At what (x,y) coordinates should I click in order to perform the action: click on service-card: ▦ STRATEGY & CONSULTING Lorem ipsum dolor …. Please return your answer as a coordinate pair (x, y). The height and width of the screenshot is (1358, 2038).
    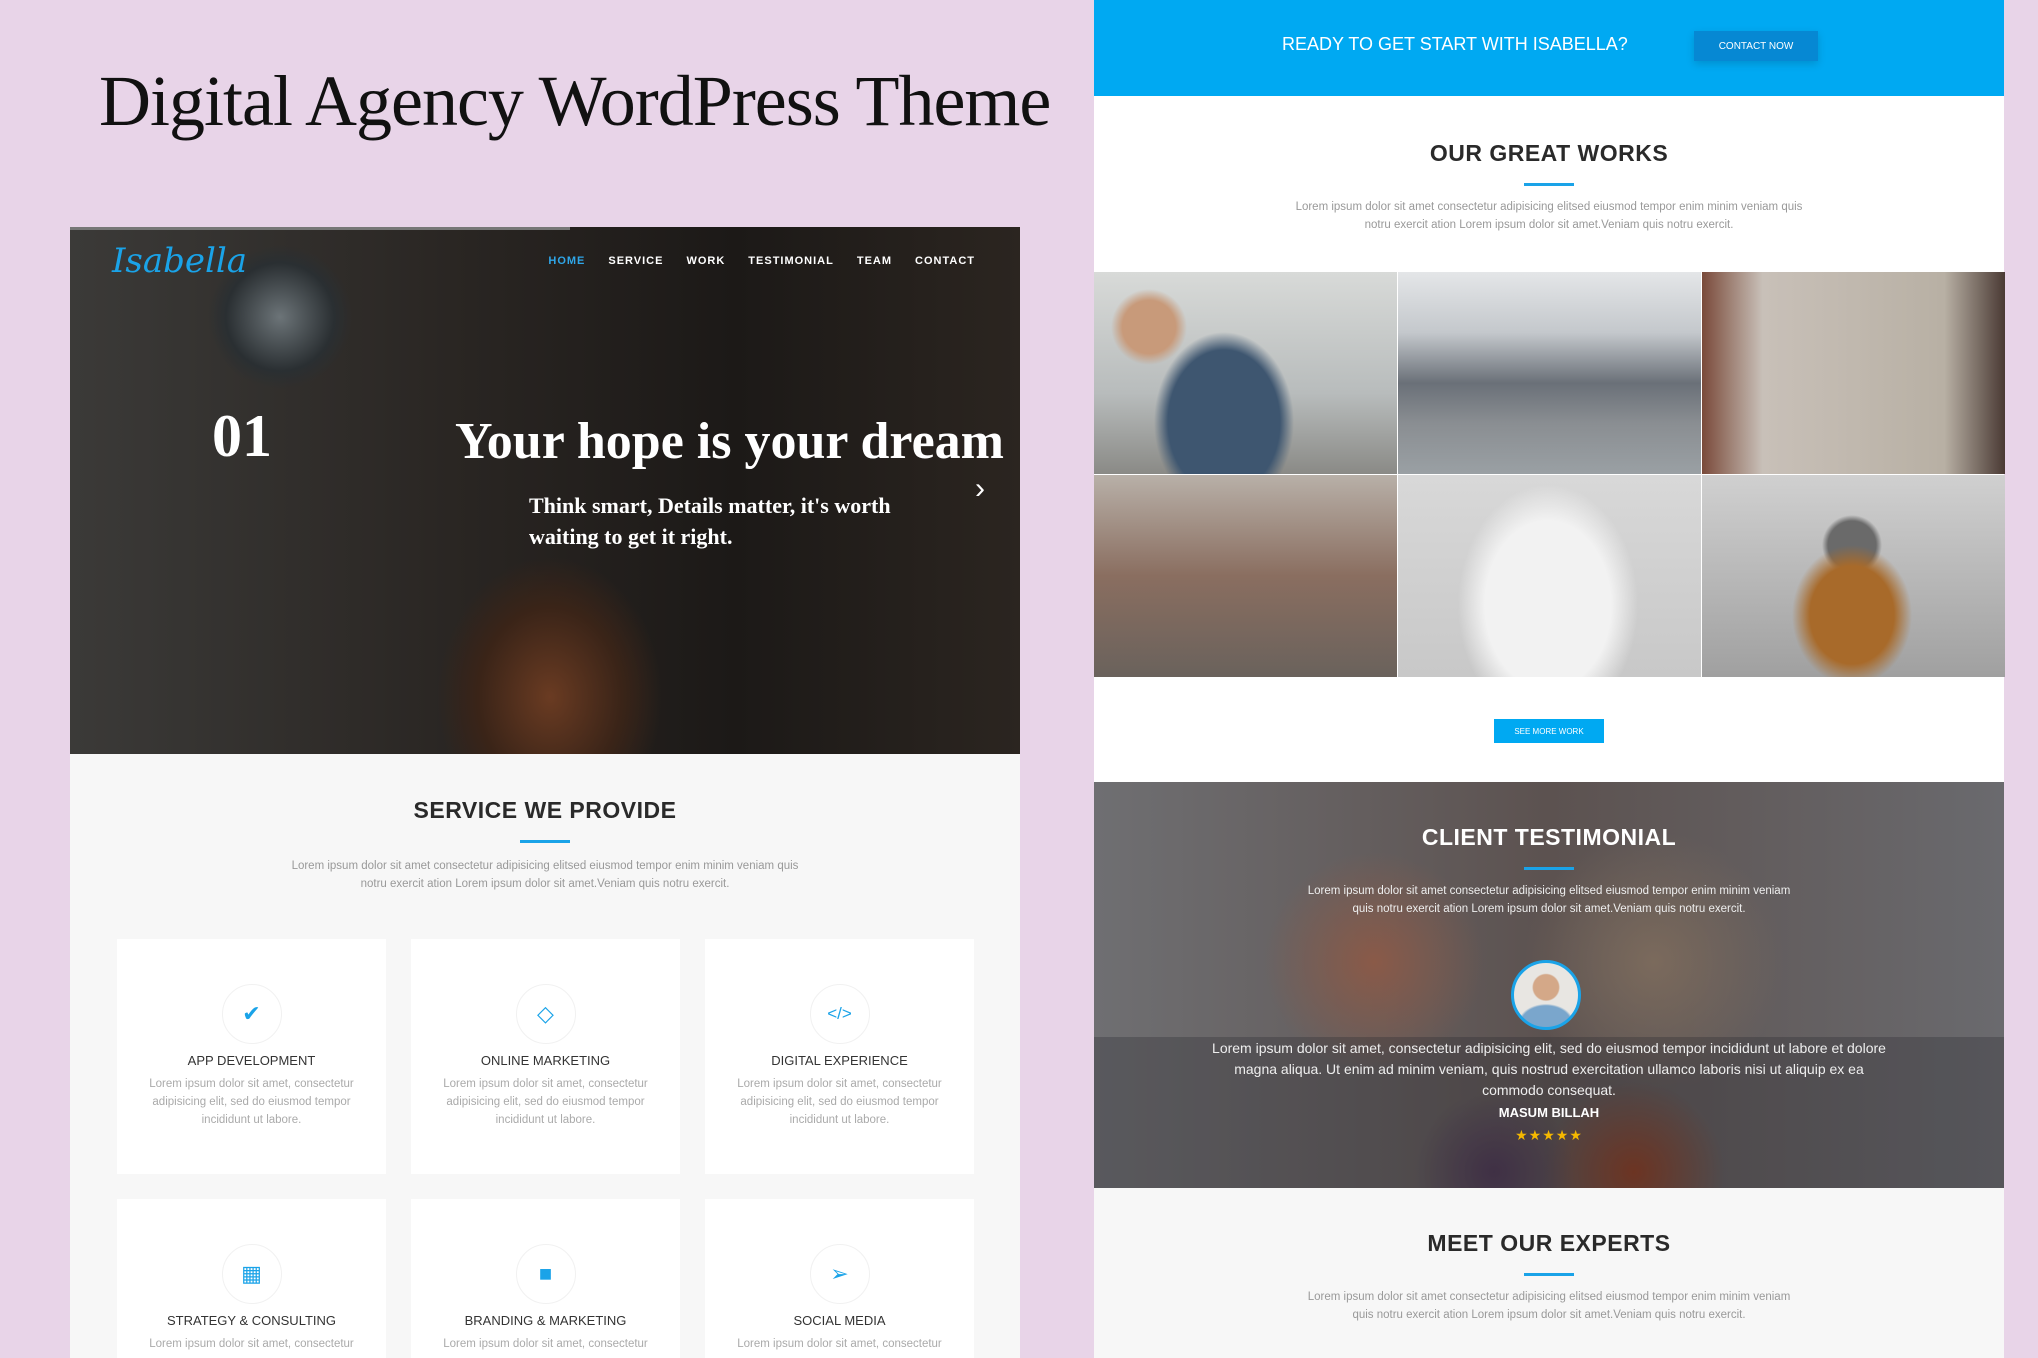
    Looking at the image, I should click on (251, 1278).